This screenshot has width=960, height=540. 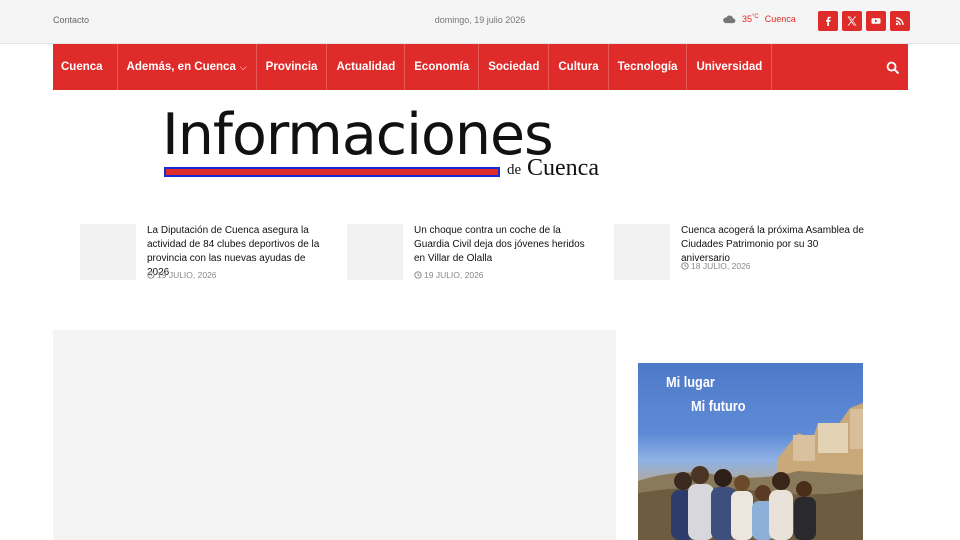 I want to click on cloud-icon, so click(x=729, y=19).